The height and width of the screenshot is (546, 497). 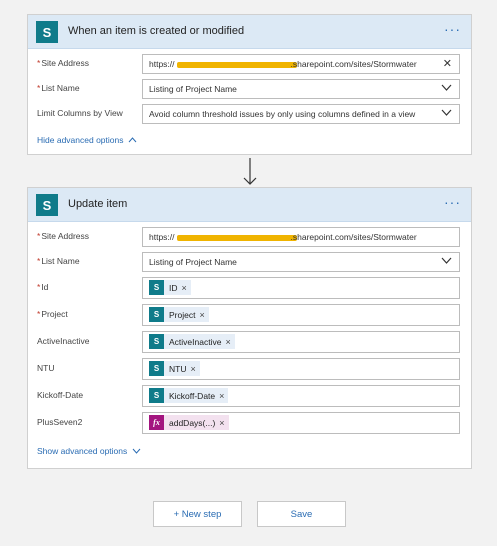 I want to click on chevron-up-icon, so click(x=132, y=140).